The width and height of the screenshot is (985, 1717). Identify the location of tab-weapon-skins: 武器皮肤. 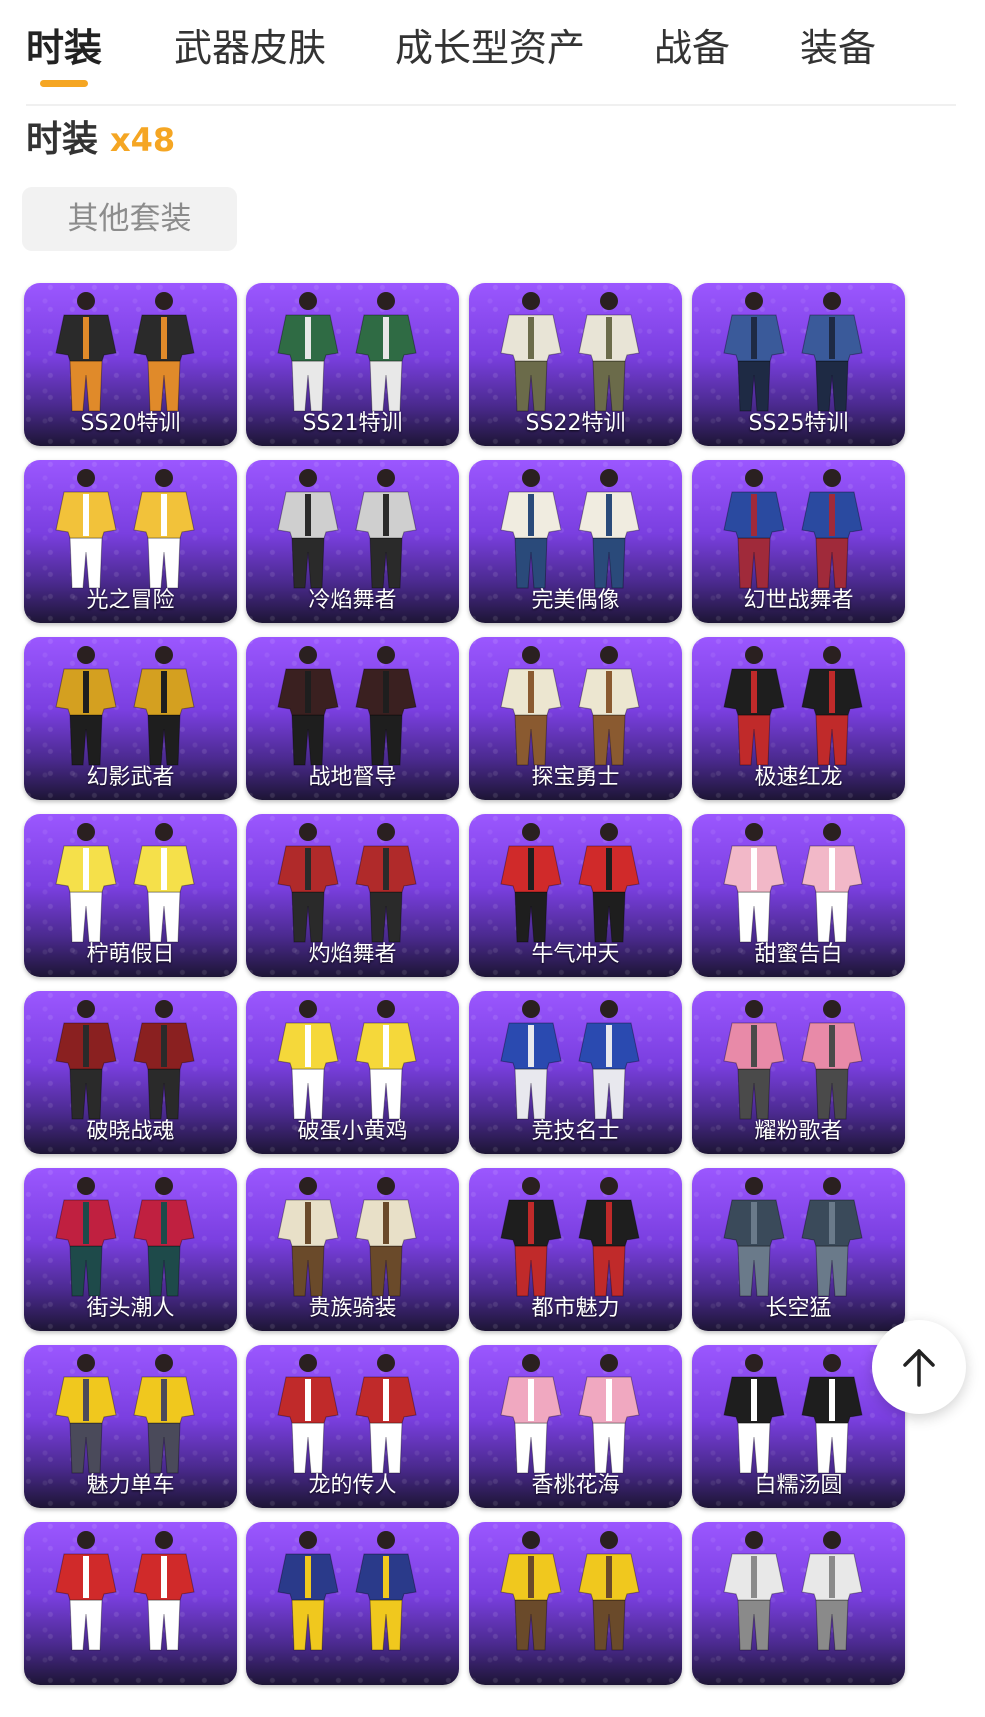
(250, 48).